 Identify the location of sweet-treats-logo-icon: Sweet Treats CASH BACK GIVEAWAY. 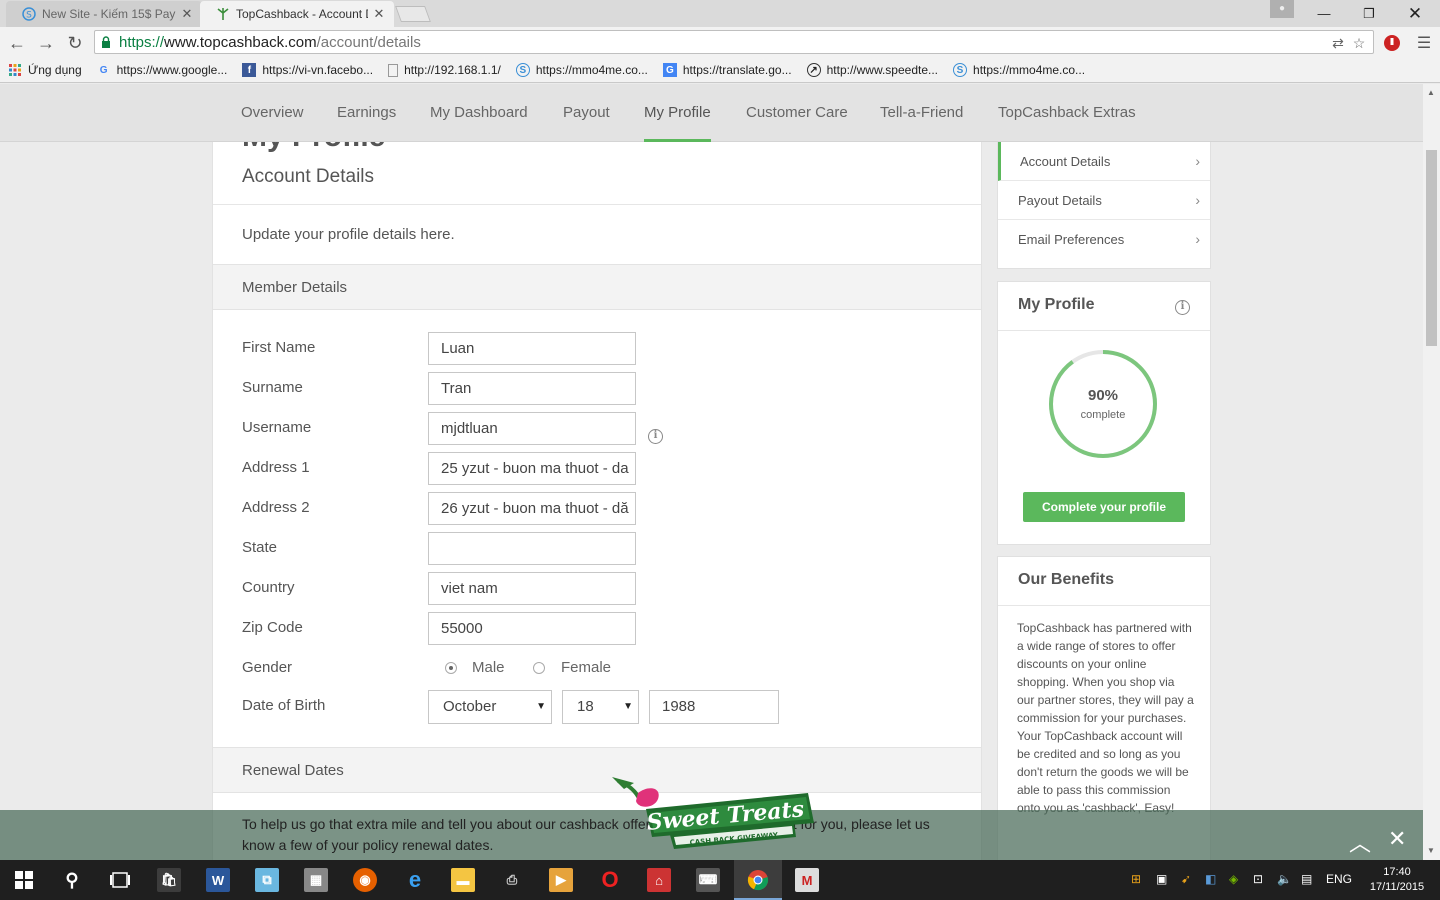
(714, 815).